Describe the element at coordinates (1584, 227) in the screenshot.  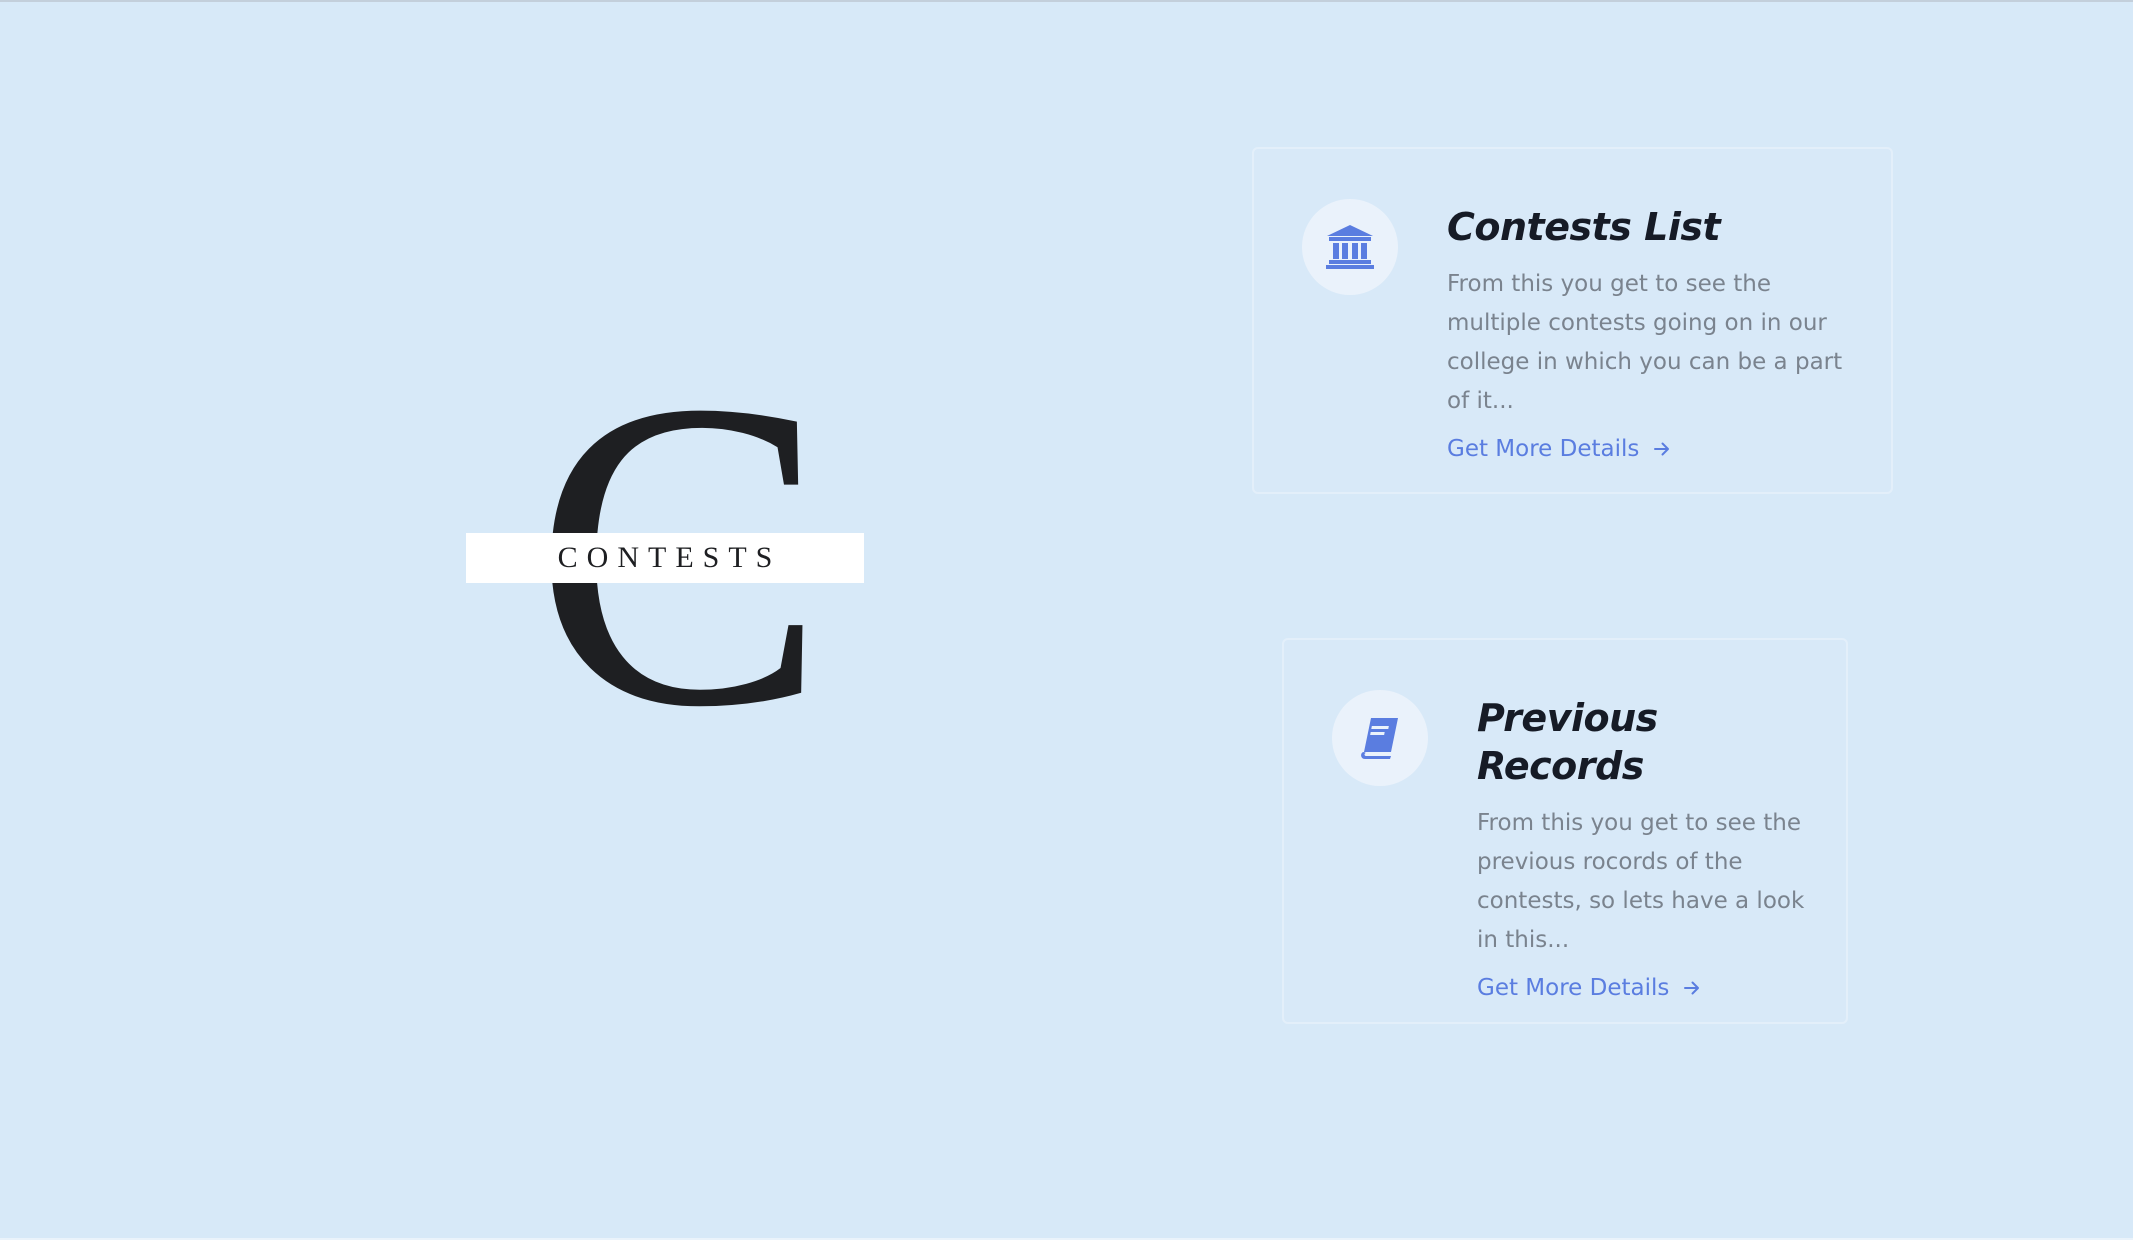
I see `card-title: Contests List` at that location.